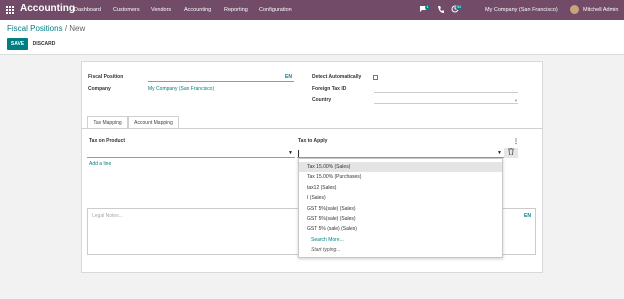 Image resolution: width=624 pixels, height=299 pixels. I want to click on dropdown-option: tax12 (Sales), so click(400, 188).